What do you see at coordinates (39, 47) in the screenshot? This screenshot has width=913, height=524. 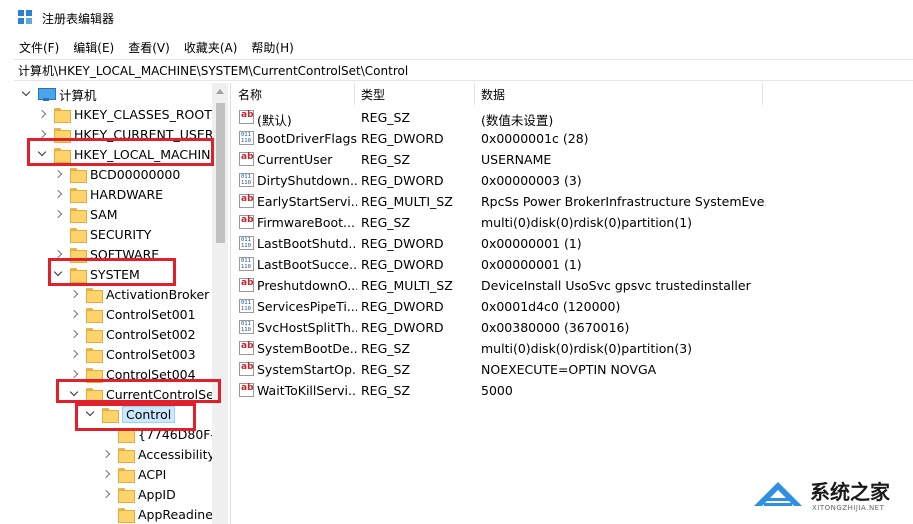 I see `menu-file: 文件(F)` at bounding box center [39, 47].